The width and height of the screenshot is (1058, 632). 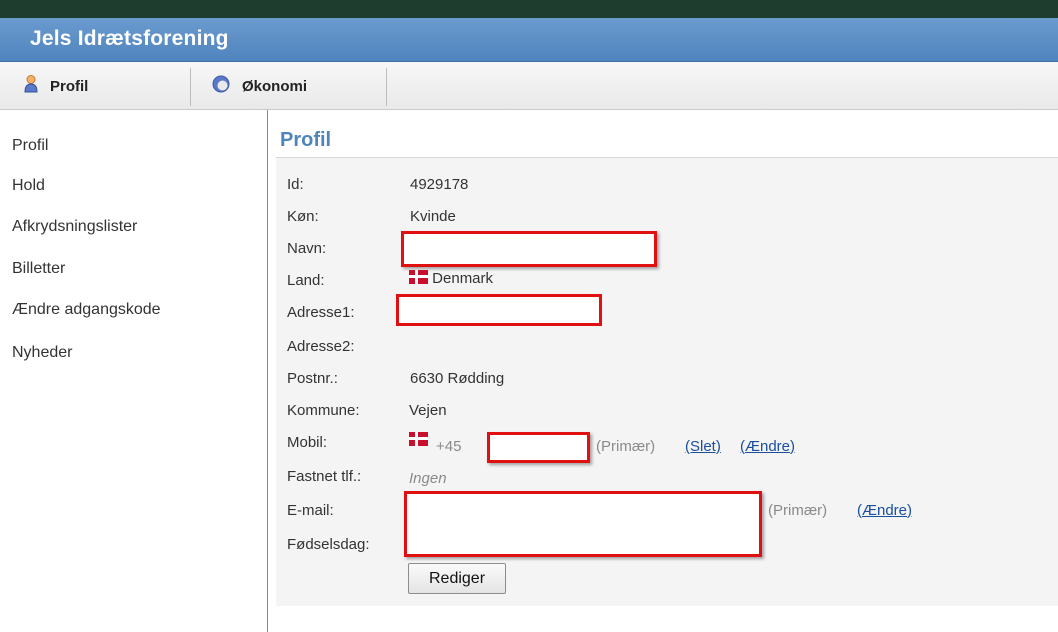 I want to click on page-title: Profil, so click(x=306, y=140).